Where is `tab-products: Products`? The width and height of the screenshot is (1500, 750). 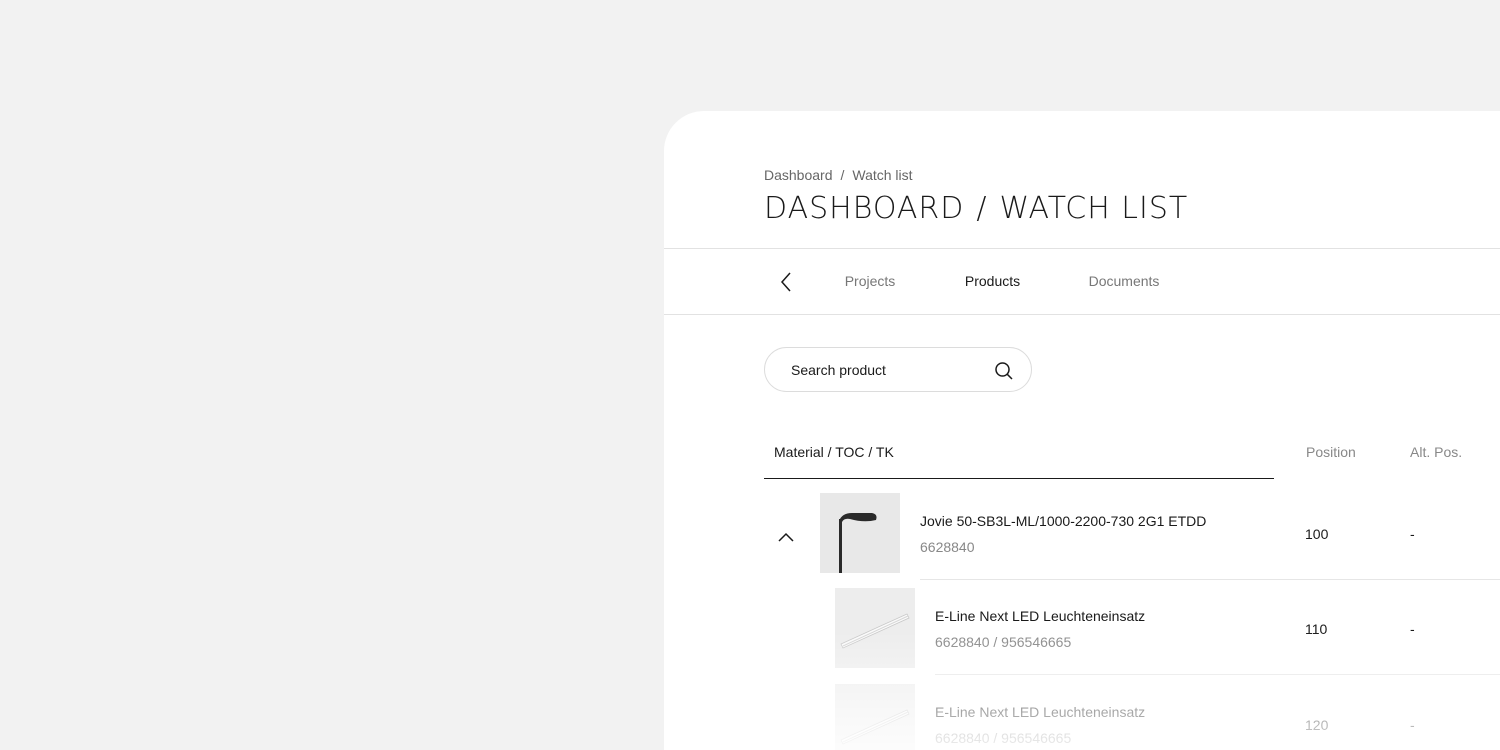
tab-products: Products is located at coordinates (992, 282).